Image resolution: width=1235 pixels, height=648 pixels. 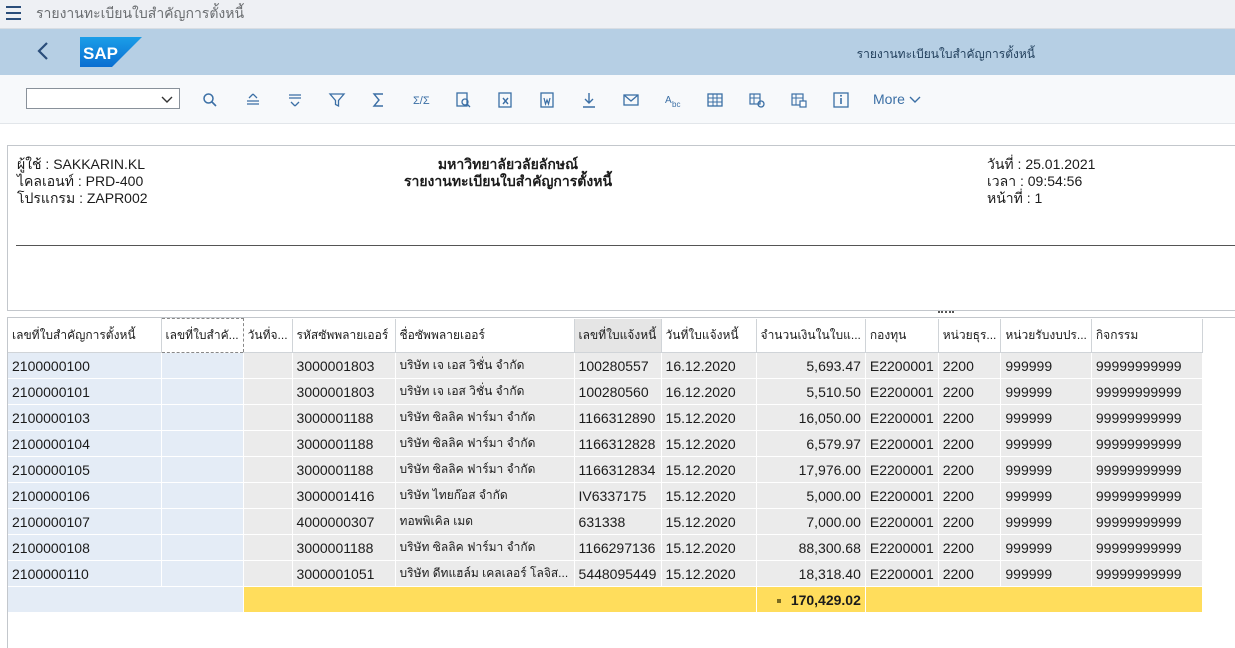 I want to click on column-header: กิจกรรม, so click(x=1147, y=335).